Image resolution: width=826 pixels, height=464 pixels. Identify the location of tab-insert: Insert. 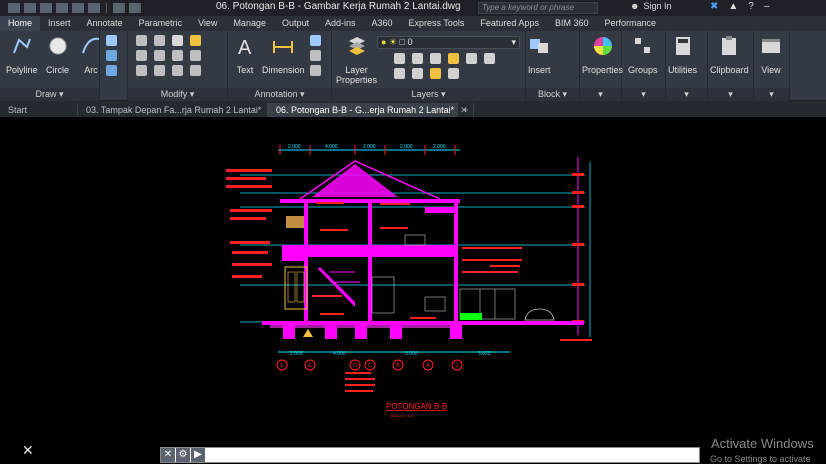
(59, 23).